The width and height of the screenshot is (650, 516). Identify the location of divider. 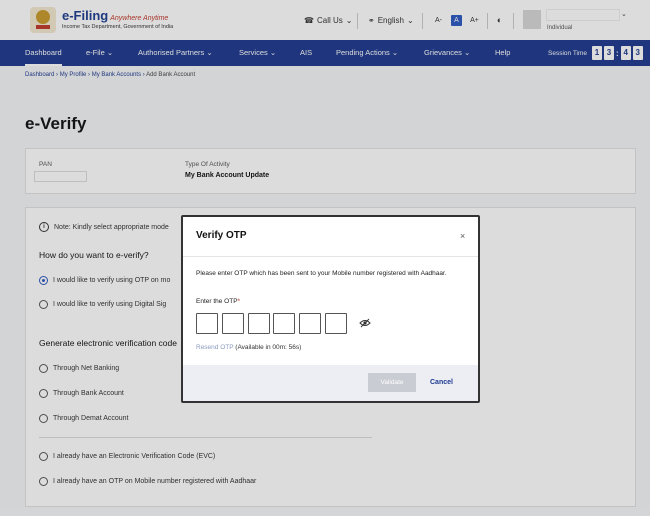
(330, 256).